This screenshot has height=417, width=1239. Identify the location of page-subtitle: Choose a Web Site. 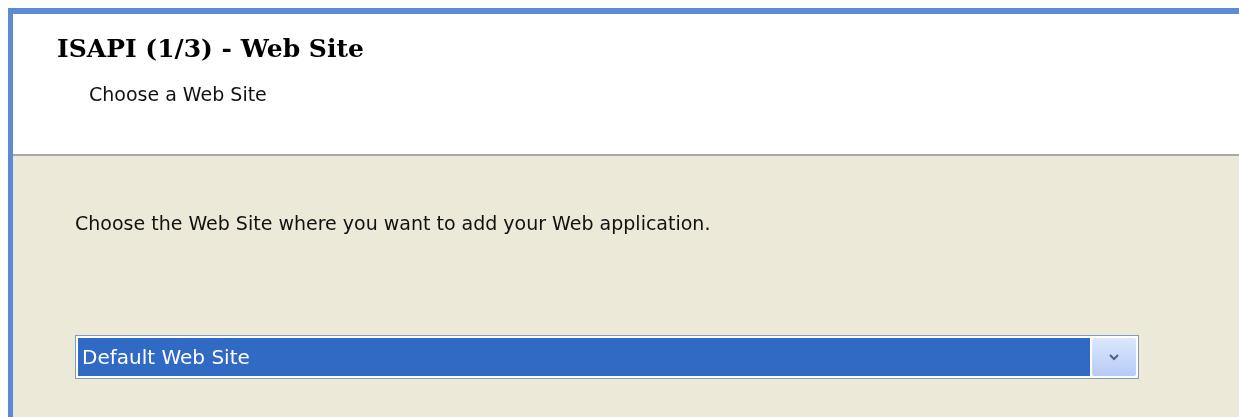
(178, 94).